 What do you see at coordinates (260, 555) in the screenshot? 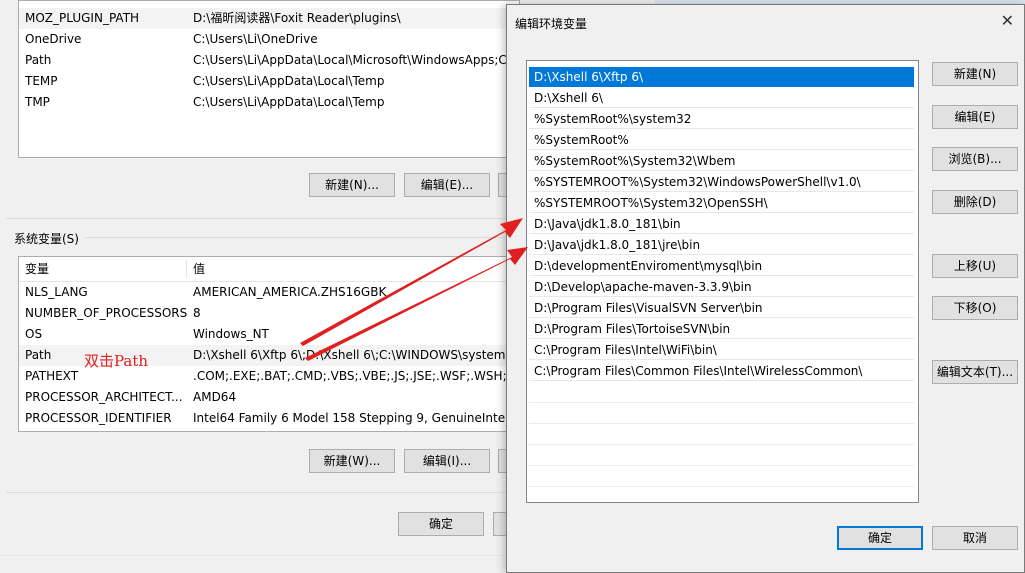
I see `dialog-bottom-edge` at bounding box center [260, 555].